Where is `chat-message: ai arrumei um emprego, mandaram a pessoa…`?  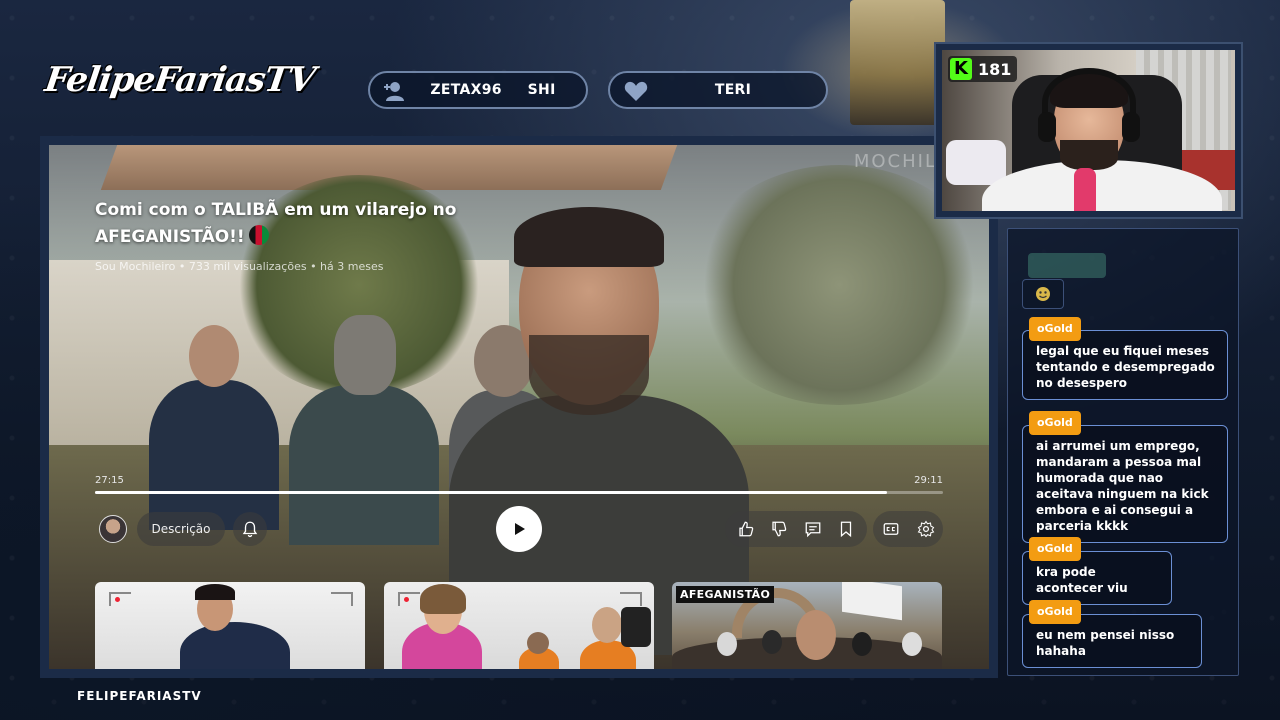 chat-message: ai arrumei um emprego, mandaram a pessoa… is located at coordinates (1125, 484).